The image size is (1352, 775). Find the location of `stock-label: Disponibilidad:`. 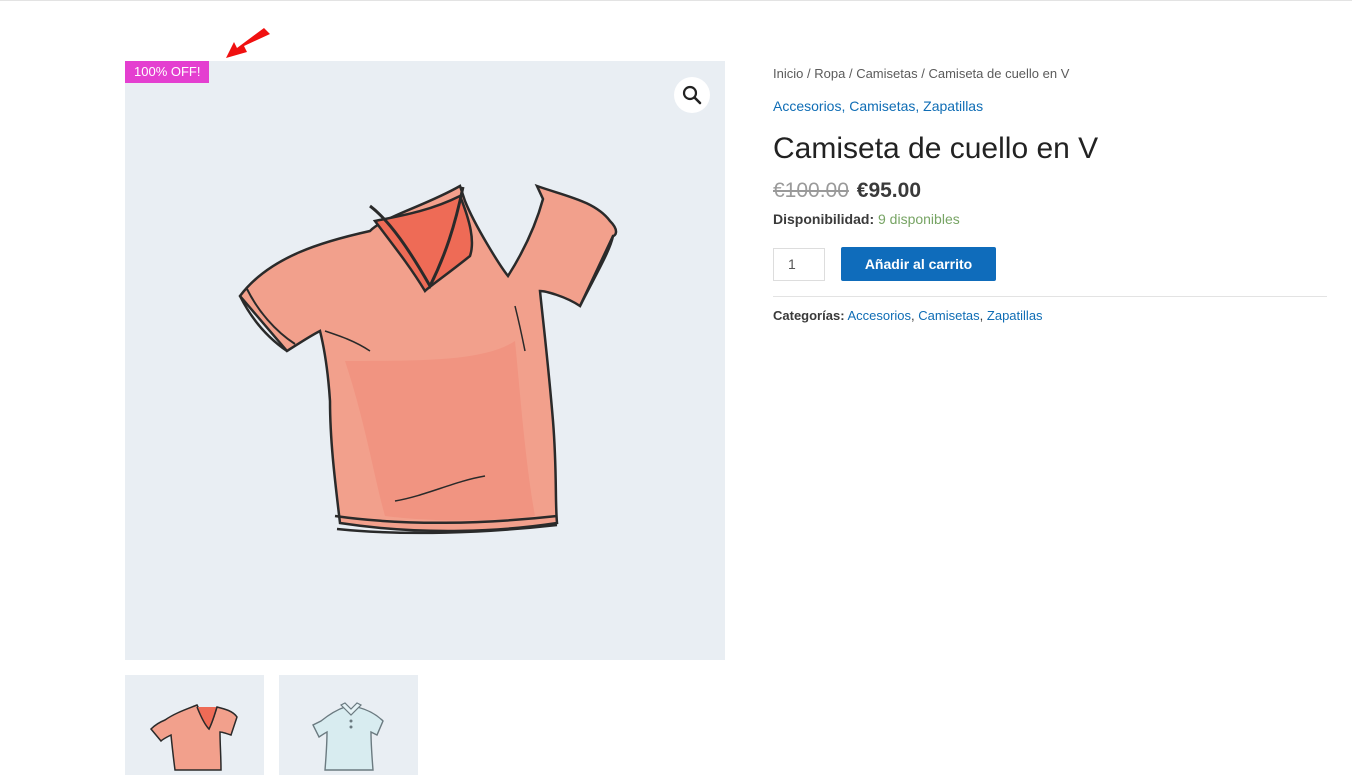

stock-label: Disponibilidad: is located at coordinates (824, 219).